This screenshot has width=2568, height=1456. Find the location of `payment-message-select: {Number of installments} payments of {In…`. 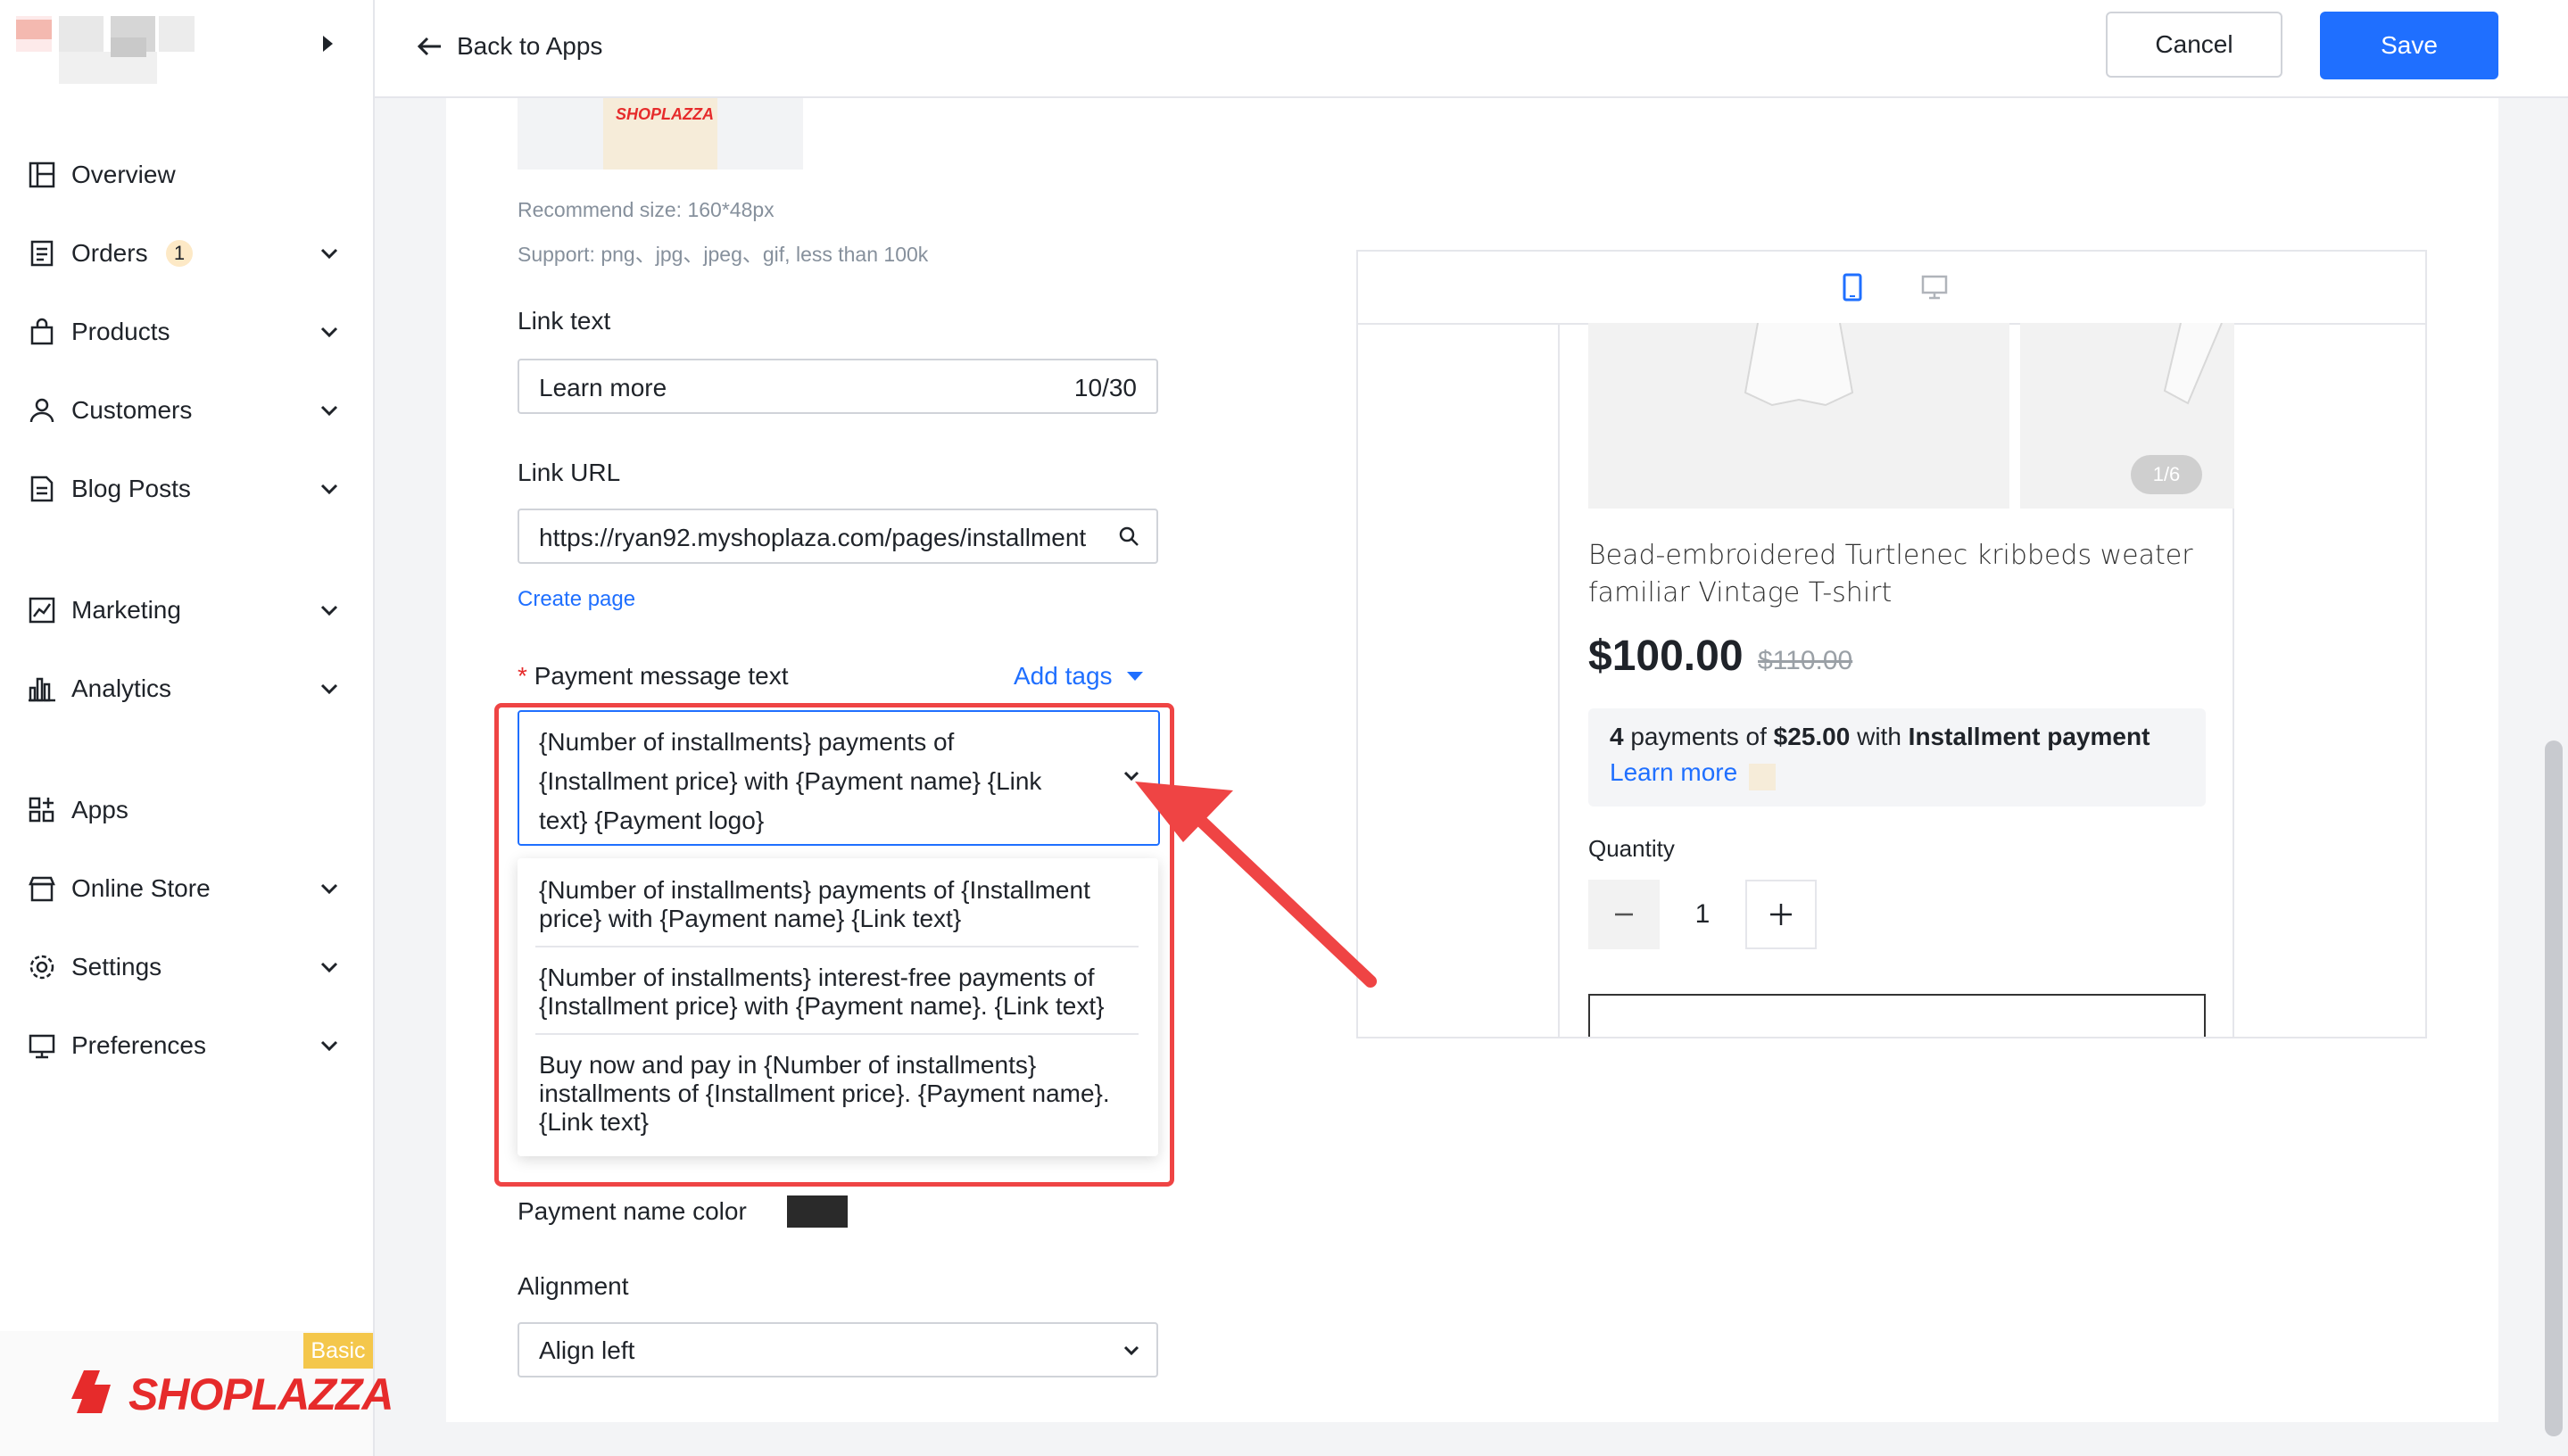

payment-message-select: {Number of installments} payments of {In… is located at coordinates (839, 778).